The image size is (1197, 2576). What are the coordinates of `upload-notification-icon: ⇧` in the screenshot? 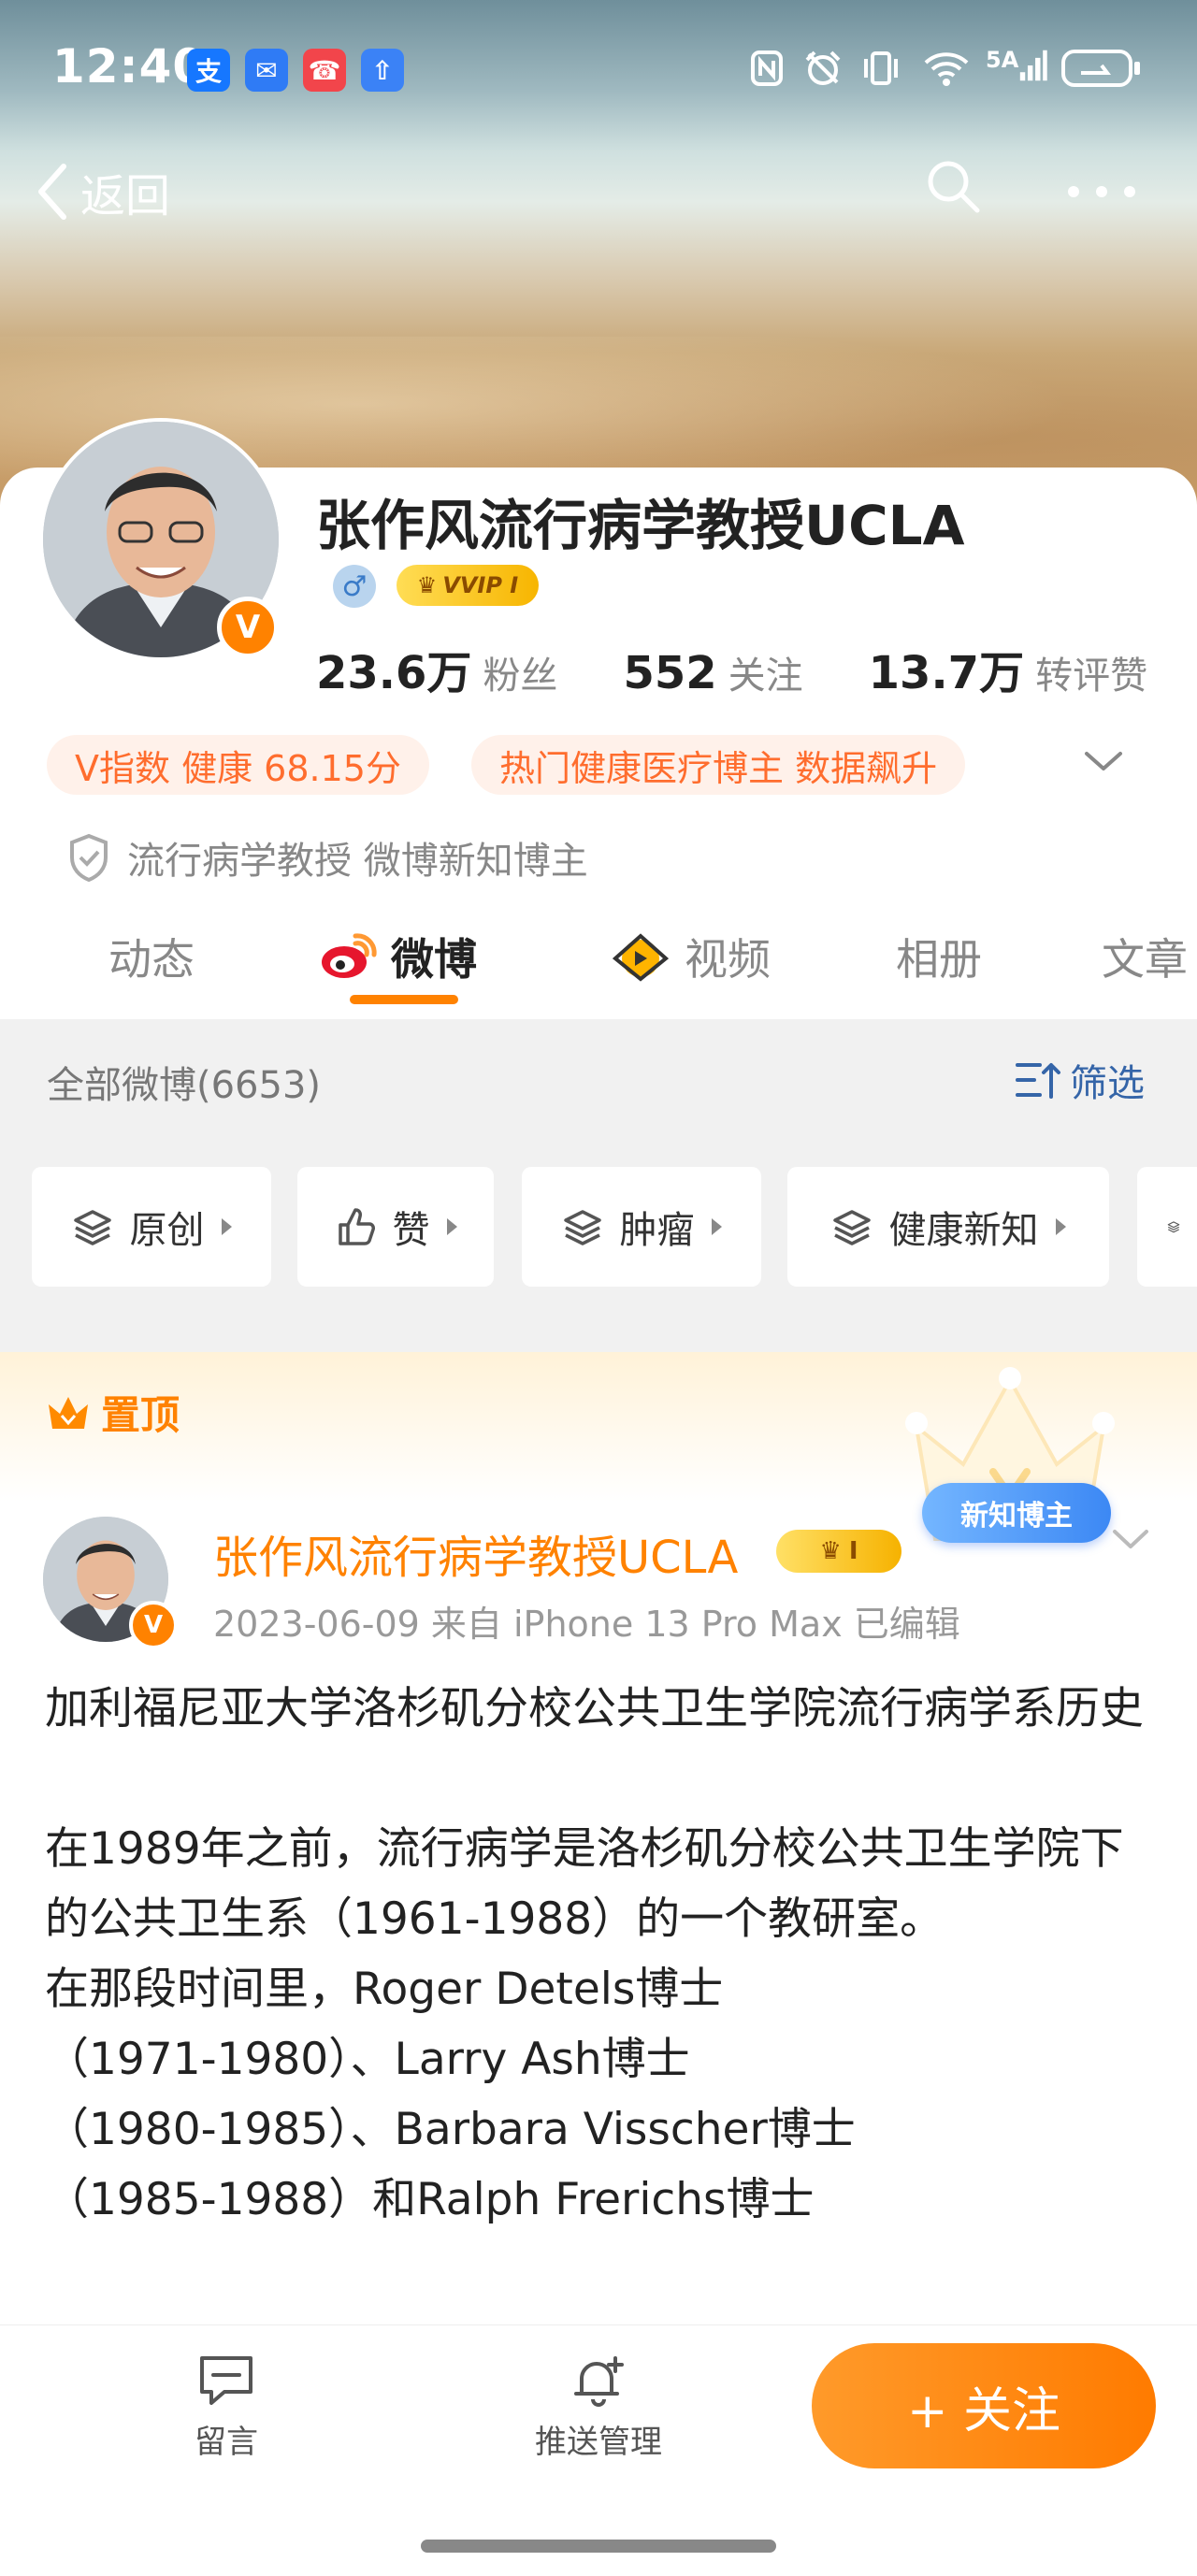 It's located at (382, 70).